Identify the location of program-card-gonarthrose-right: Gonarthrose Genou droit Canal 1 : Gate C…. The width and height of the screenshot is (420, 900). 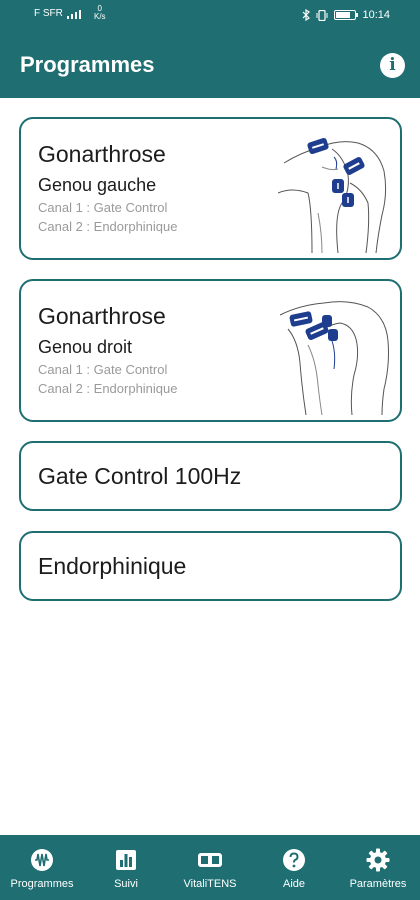
(210, 350).